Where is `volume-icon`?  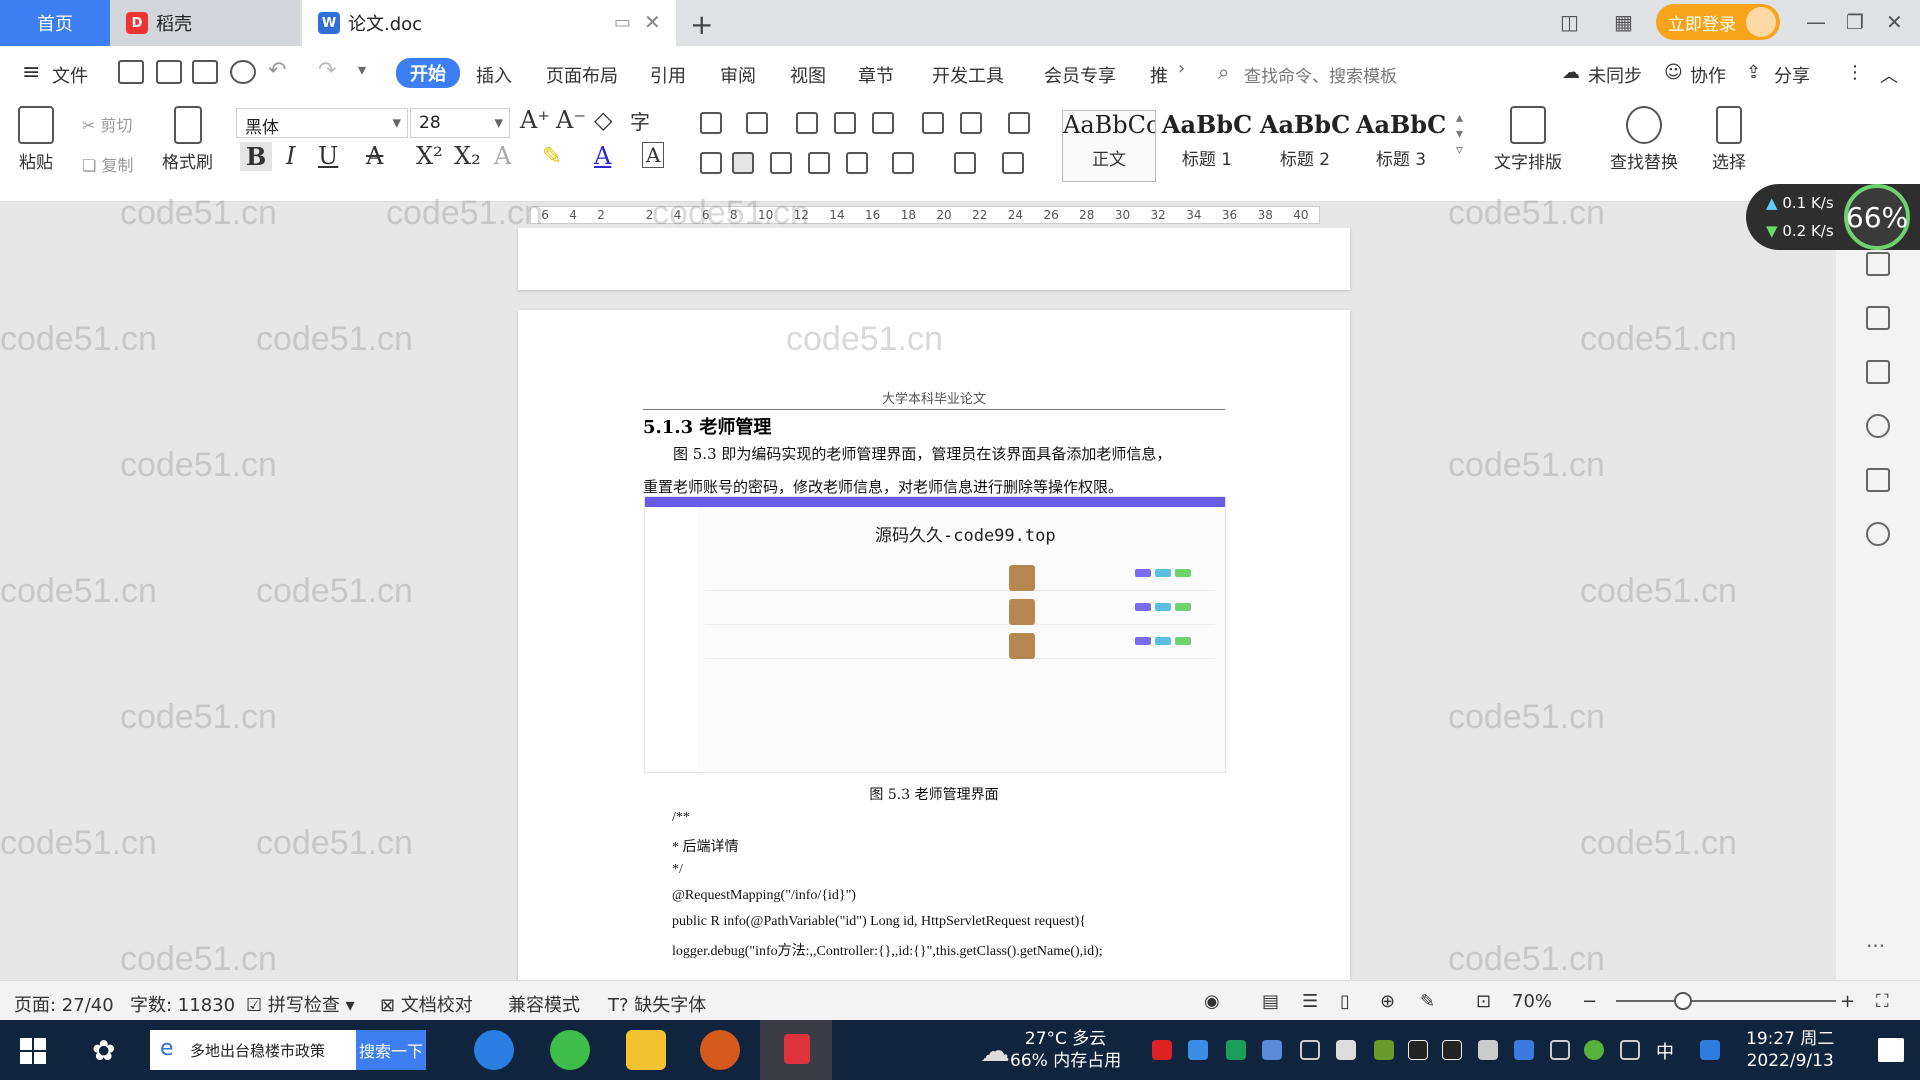
volume-icon is located at coordinates (1630, 1050).